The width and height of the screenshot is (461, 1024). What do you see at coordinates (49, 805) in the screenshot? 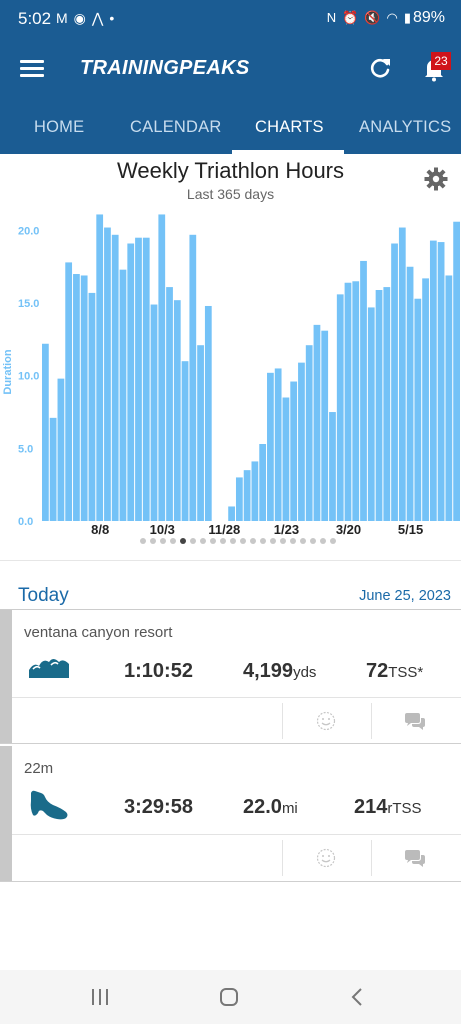
I see `run-icon` at bounding box center [49, 805].